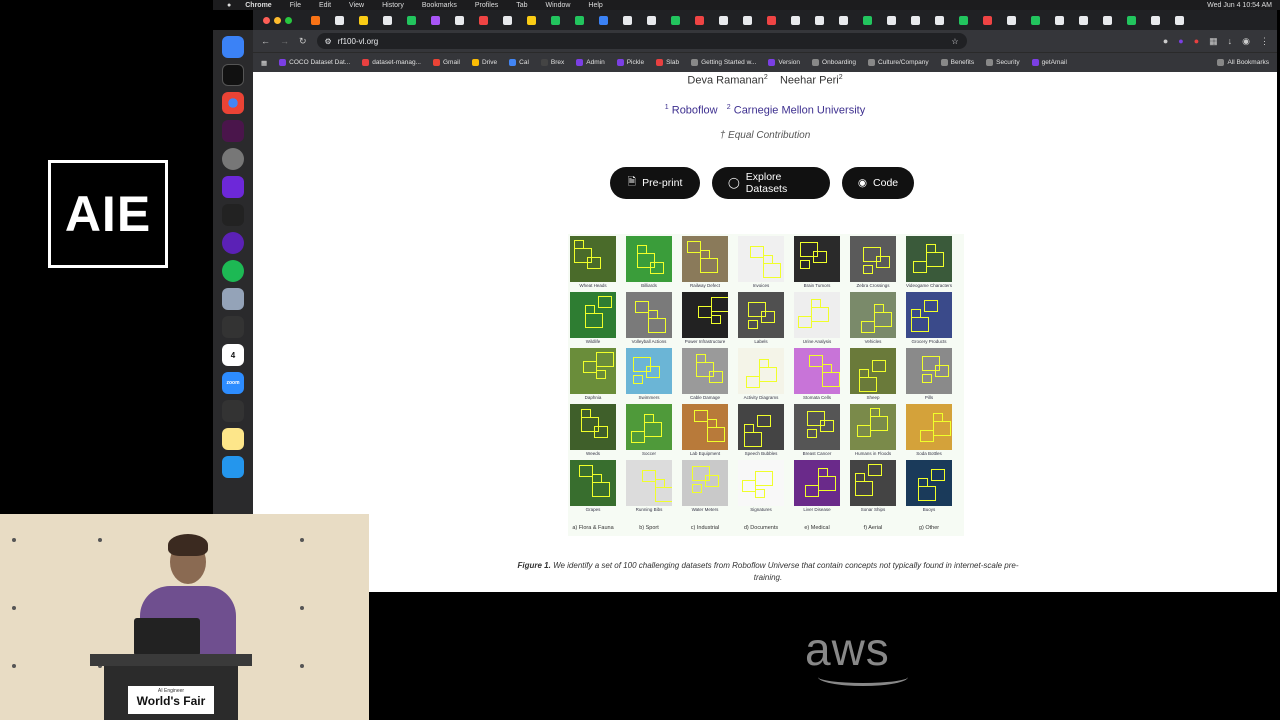  I want to click on bookmark-item: Culture/Company, so click(898, 62).